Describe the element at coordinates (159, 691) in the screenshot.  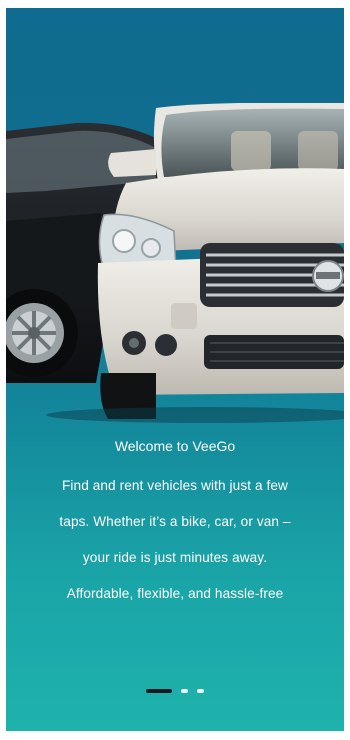
I see `page-dot-1-active` at that location.